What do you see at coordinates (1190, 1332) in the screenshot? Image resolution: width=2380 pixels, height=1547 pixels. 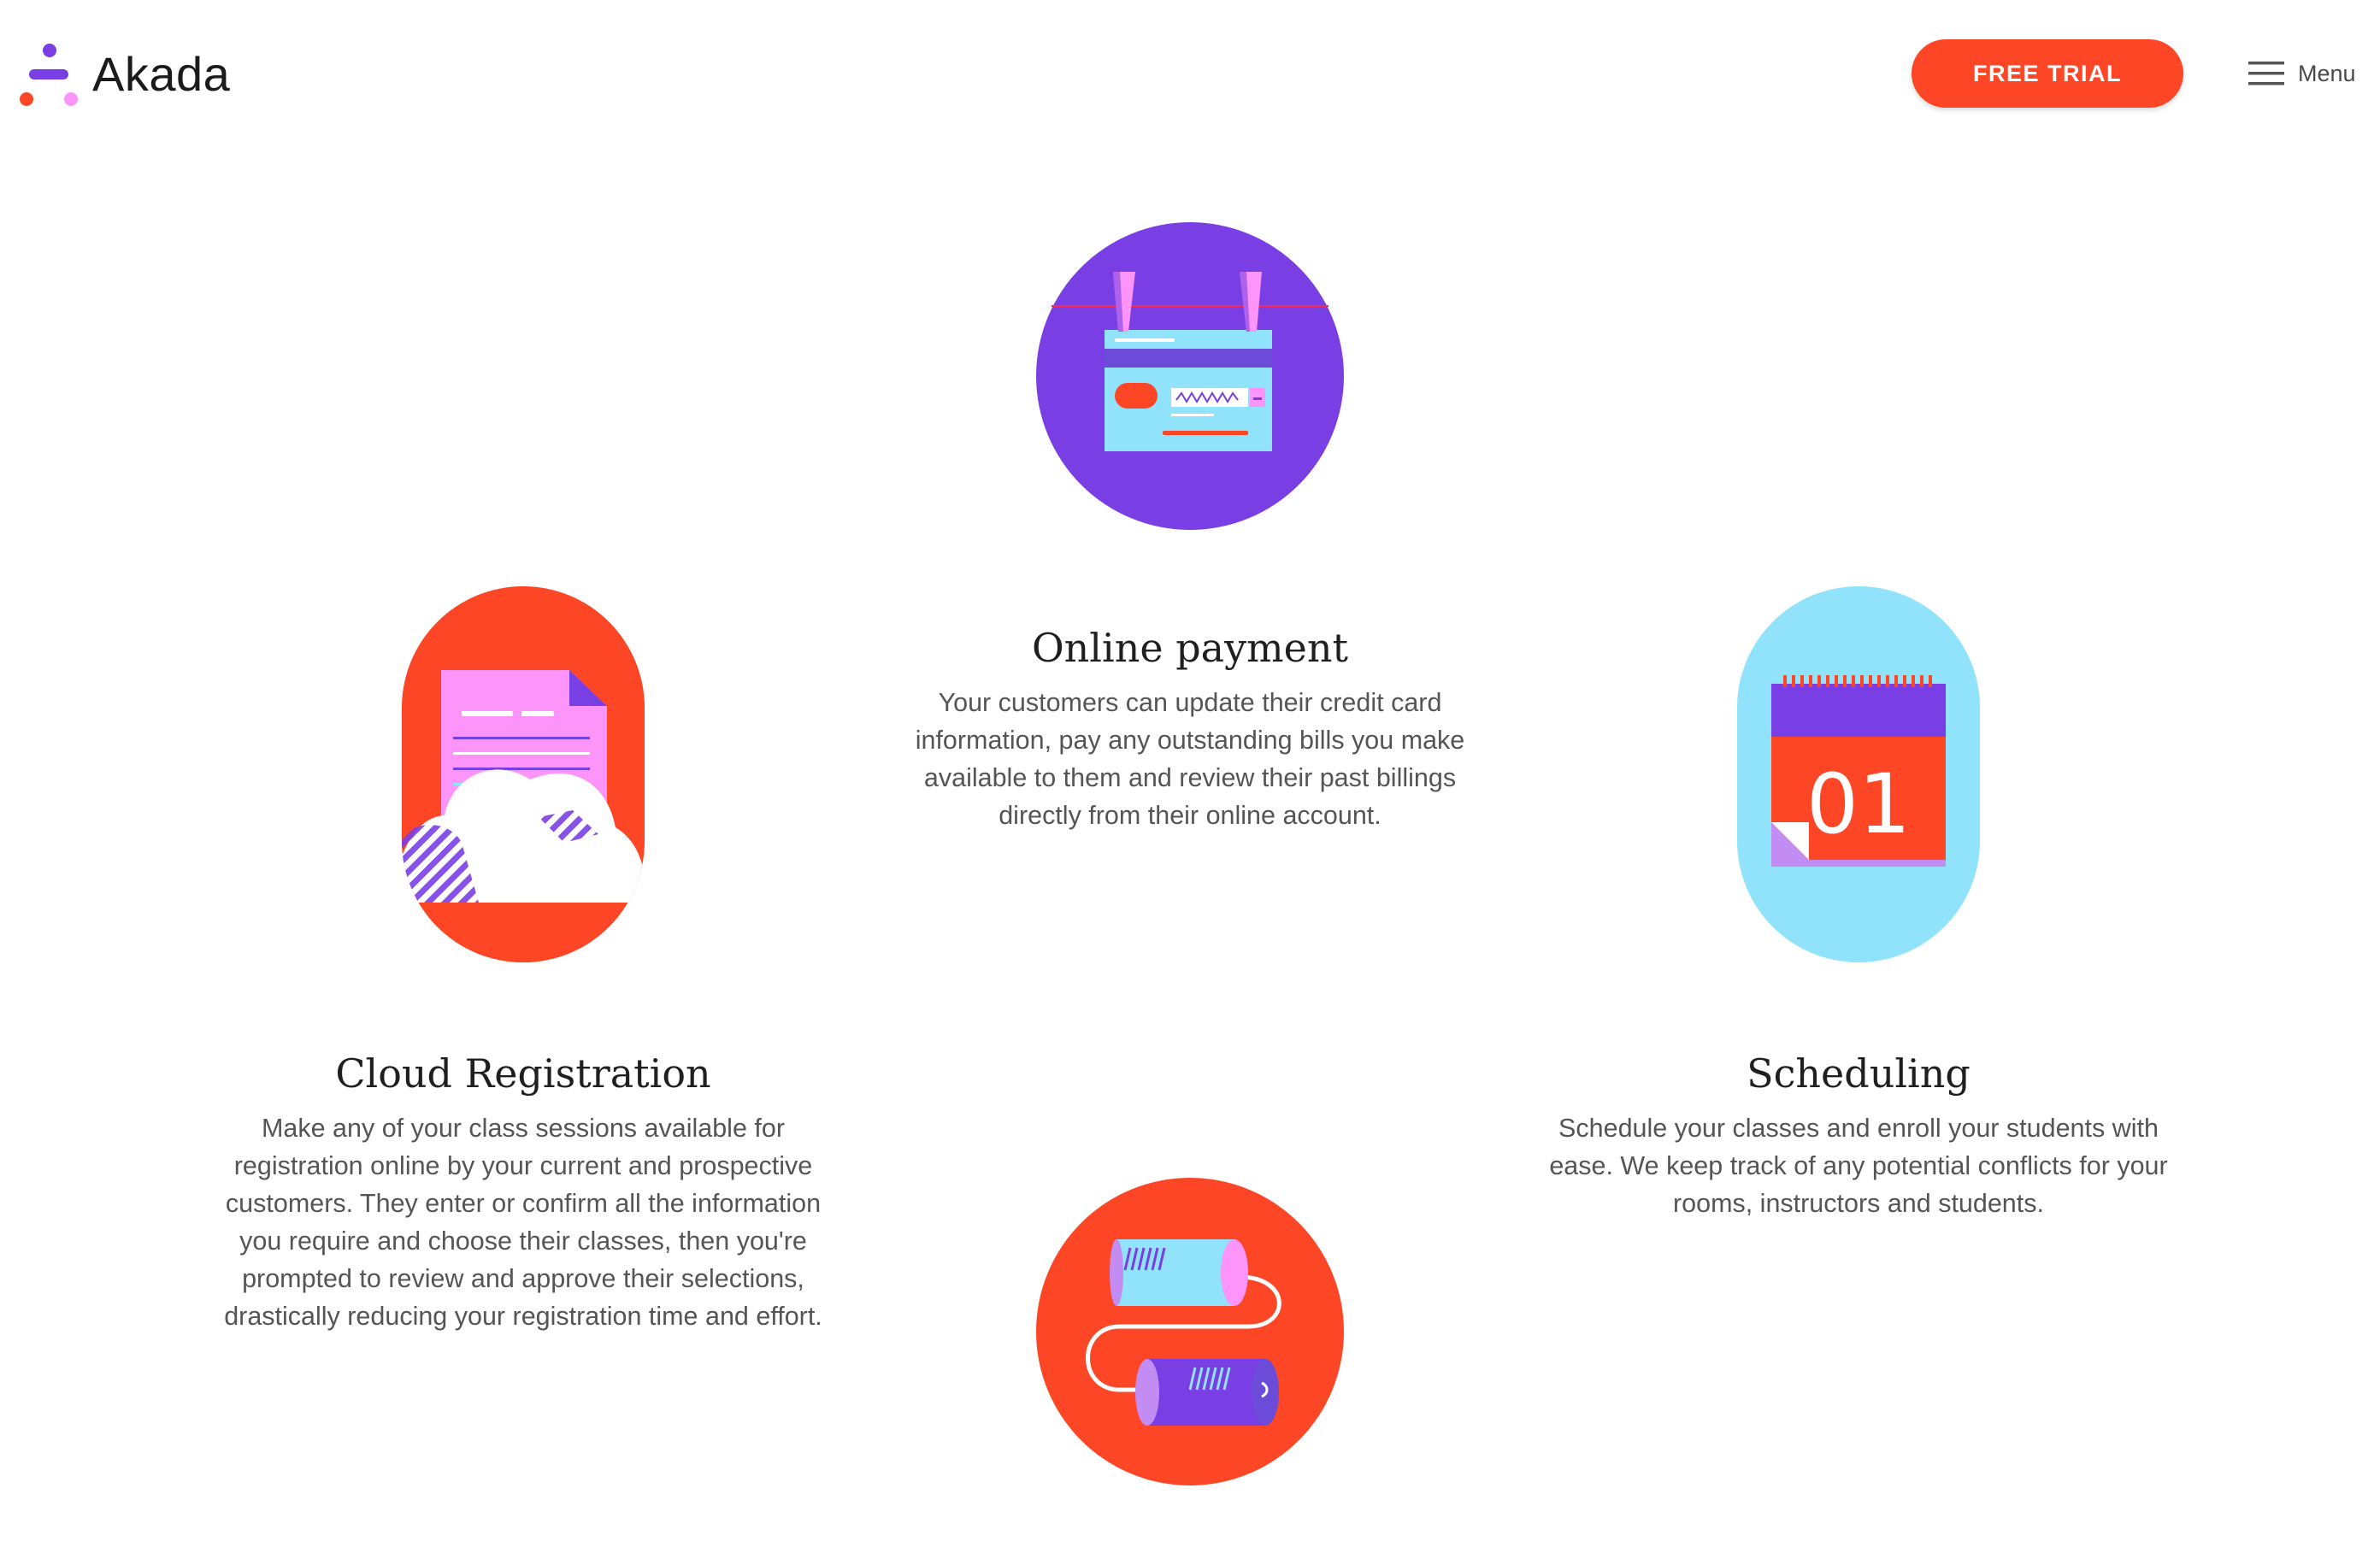 I see `tin-can-phone-illustration` at bounding box center [1190, 1332].